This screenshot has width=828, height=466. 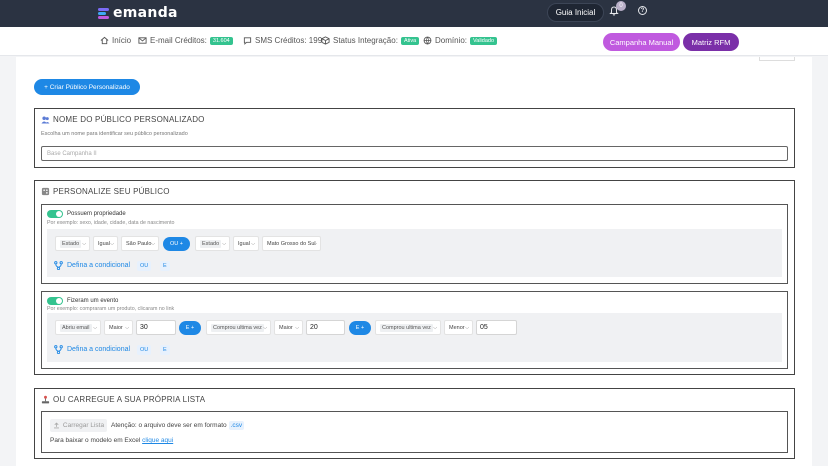 I want to click on top-navbar: emanda Guia Inicial 0 ?, so click(x=414, y=13).